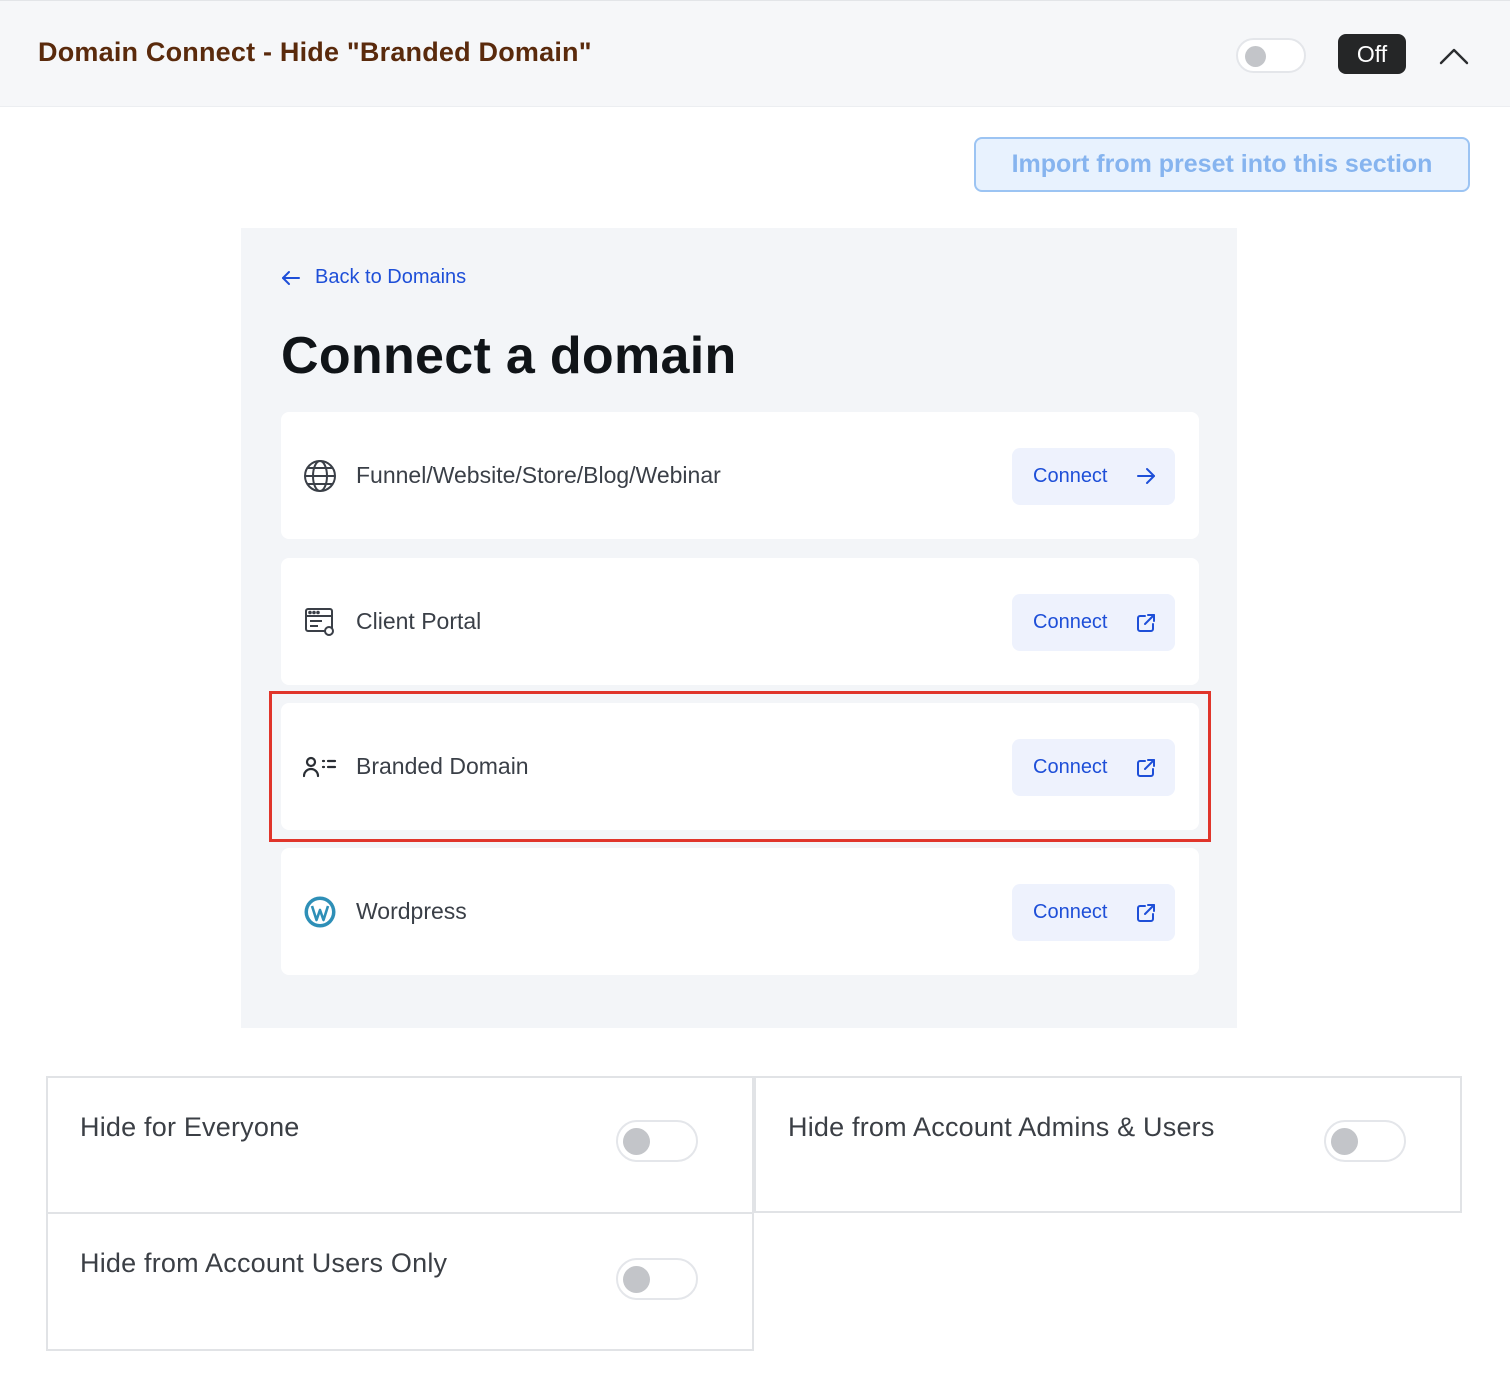 The height and width of the screenshot is (1380, 1510). What do you see at coordinates (1372, 54) in the screenshot?
I see `status-badge: Off` at bounding box center [1372, 54].